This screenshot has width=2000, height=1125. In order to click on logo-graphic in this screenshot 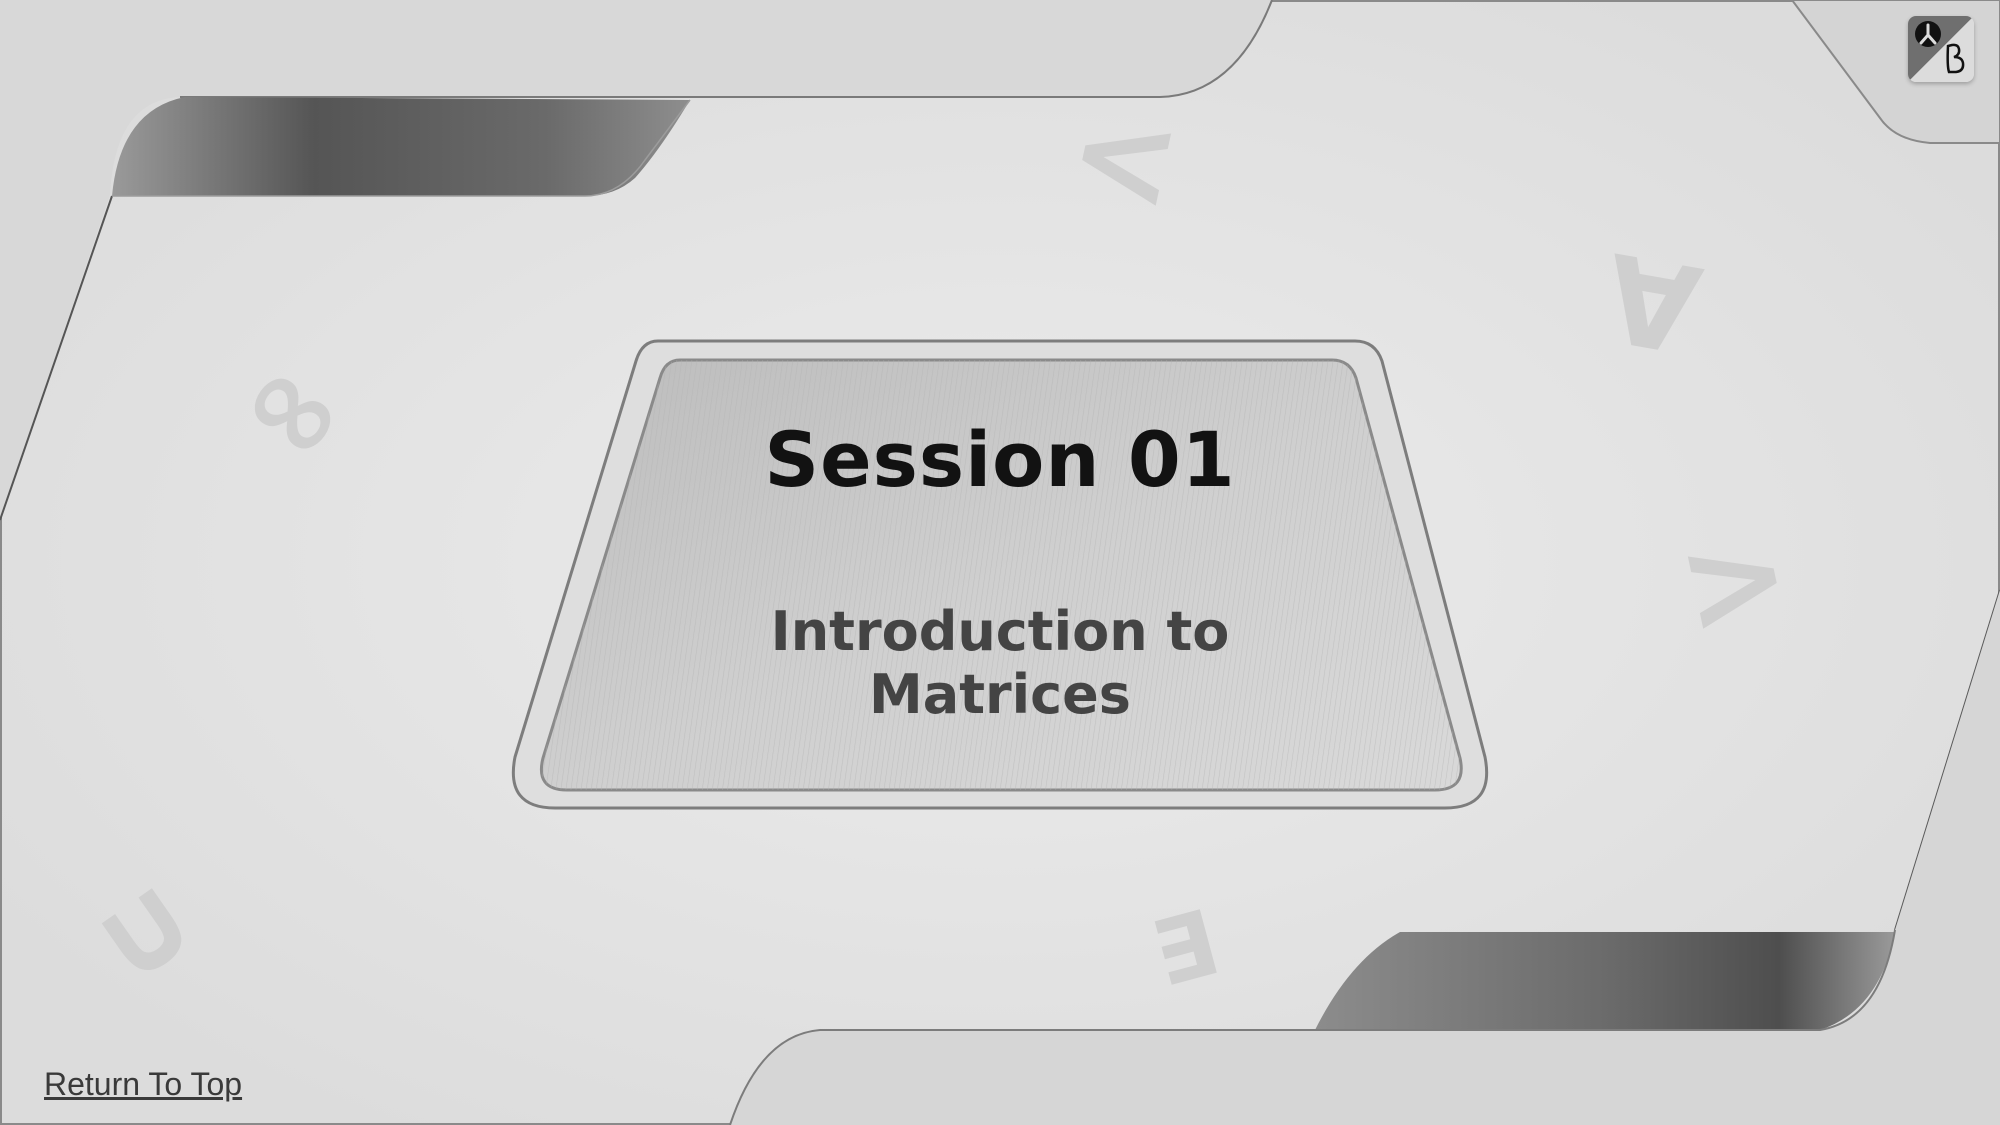, I will do `click(1941, 49)`.